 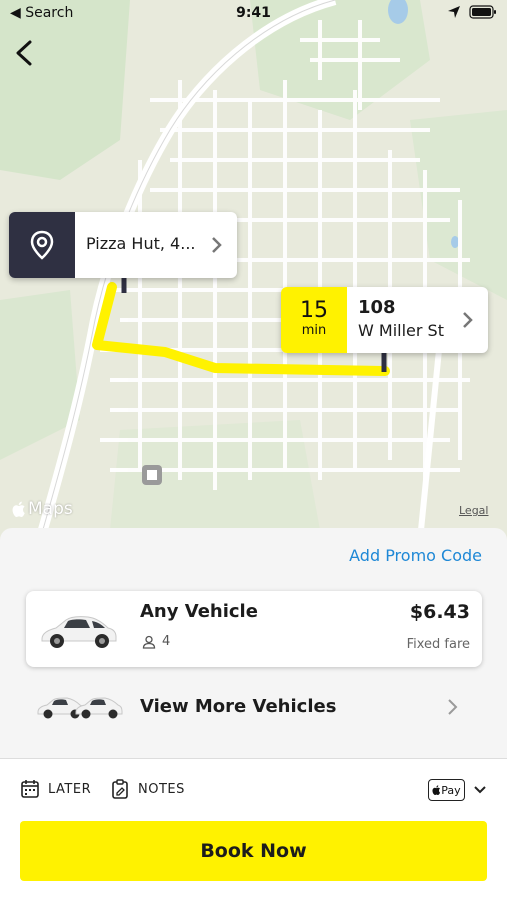 I want to click on add-promo-code-link: Add Promo Code, so click(x=415, y=555).